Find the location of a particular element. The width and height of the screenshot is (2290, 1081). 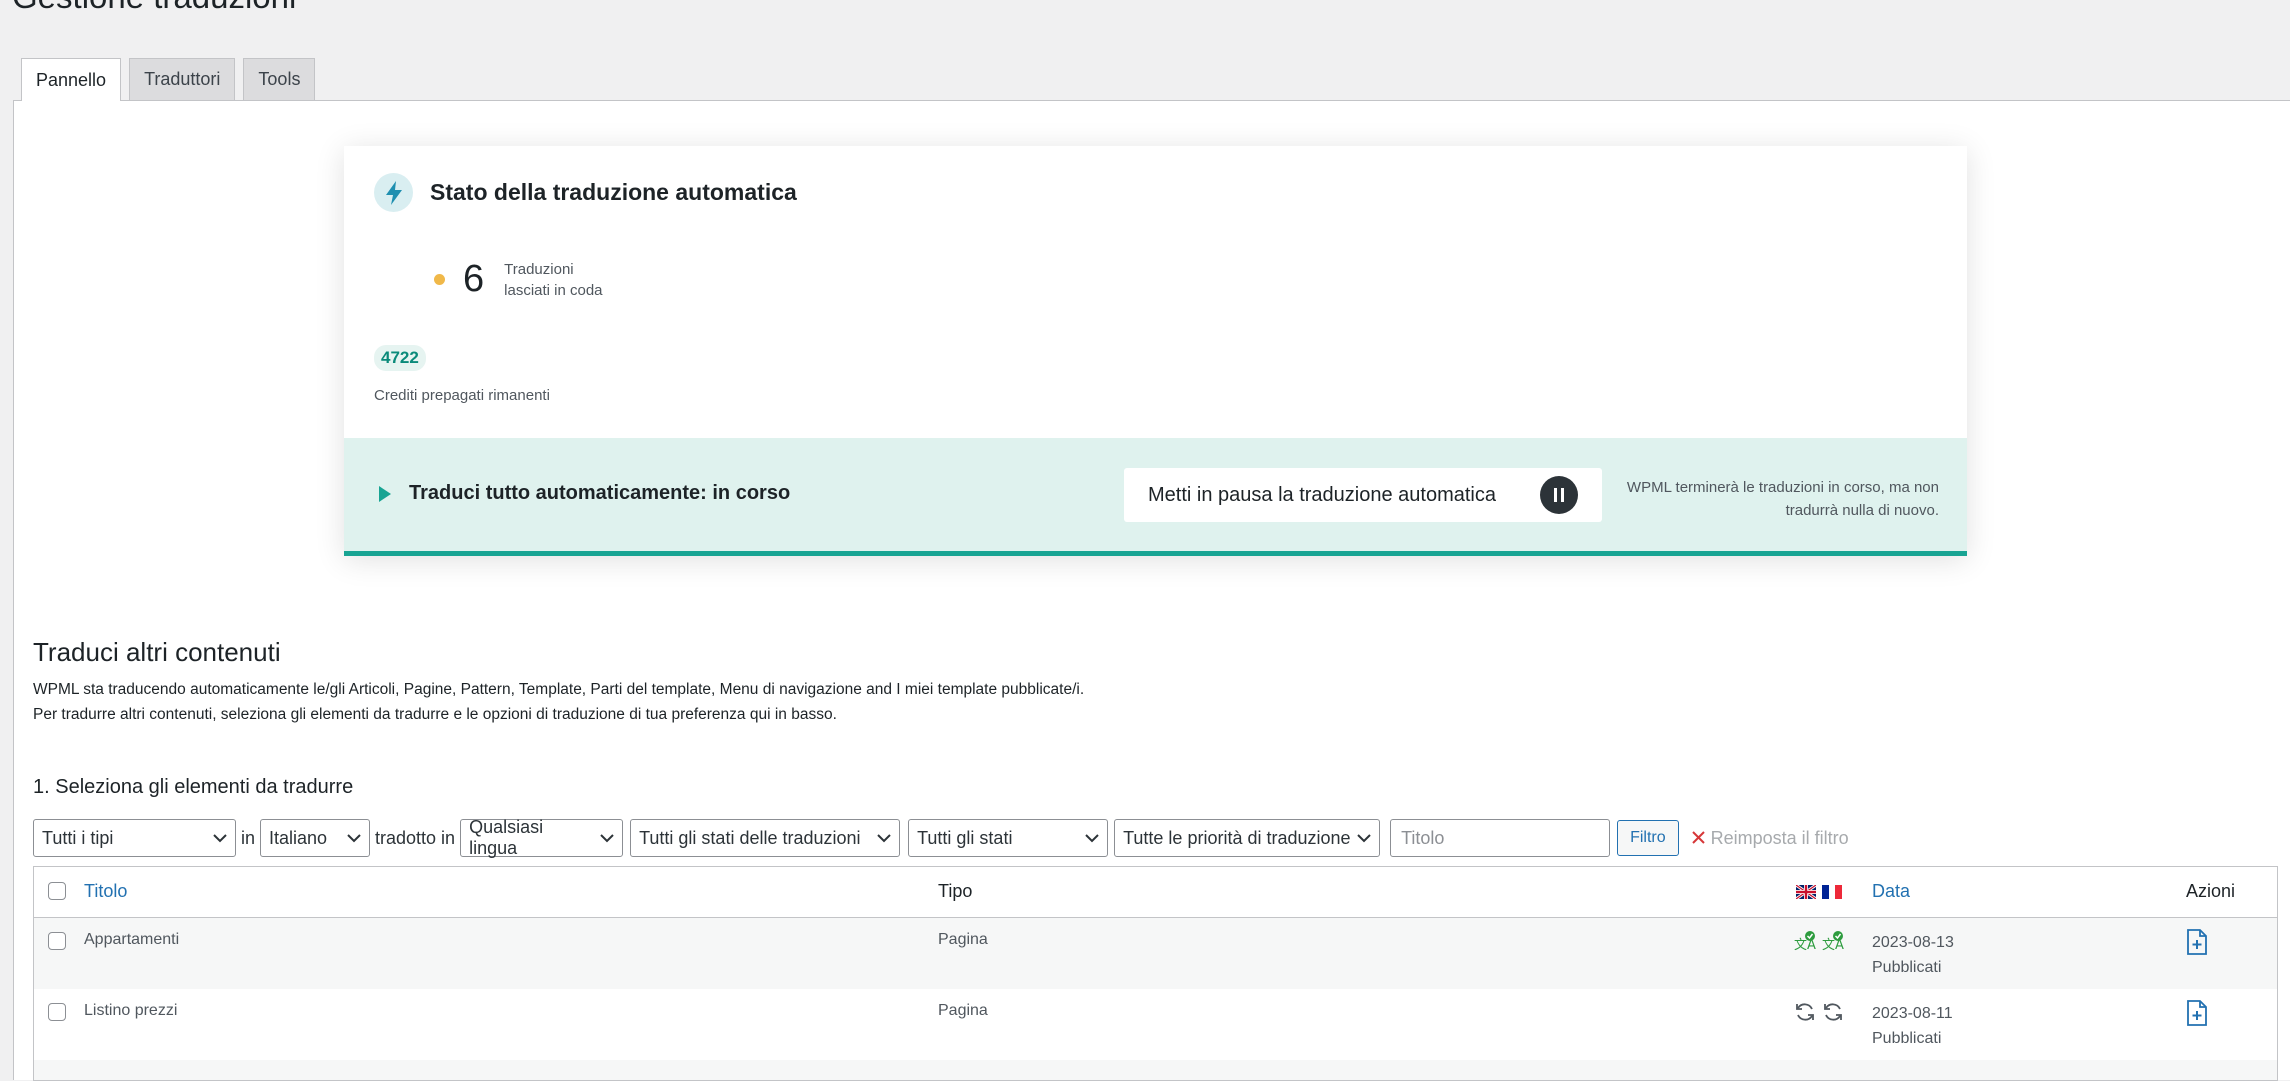

queue-label: Traduzioni lasciati in coda is located at coordinates (553, 280).